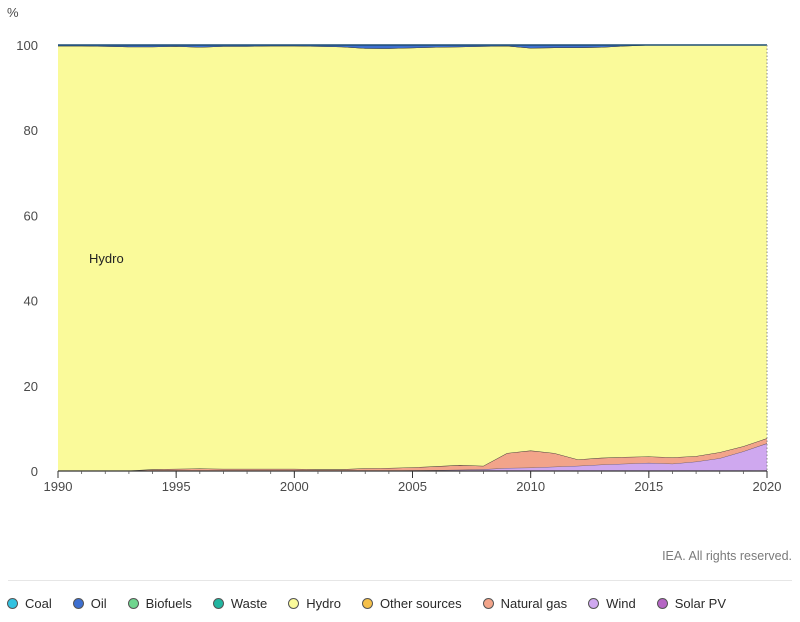 The width and height of the screenshot is (800, 622). What do you see at coordinates (176, 486) in the screenshot?
I see `x-tick-label: 1995` at bounding box center [176, 486].